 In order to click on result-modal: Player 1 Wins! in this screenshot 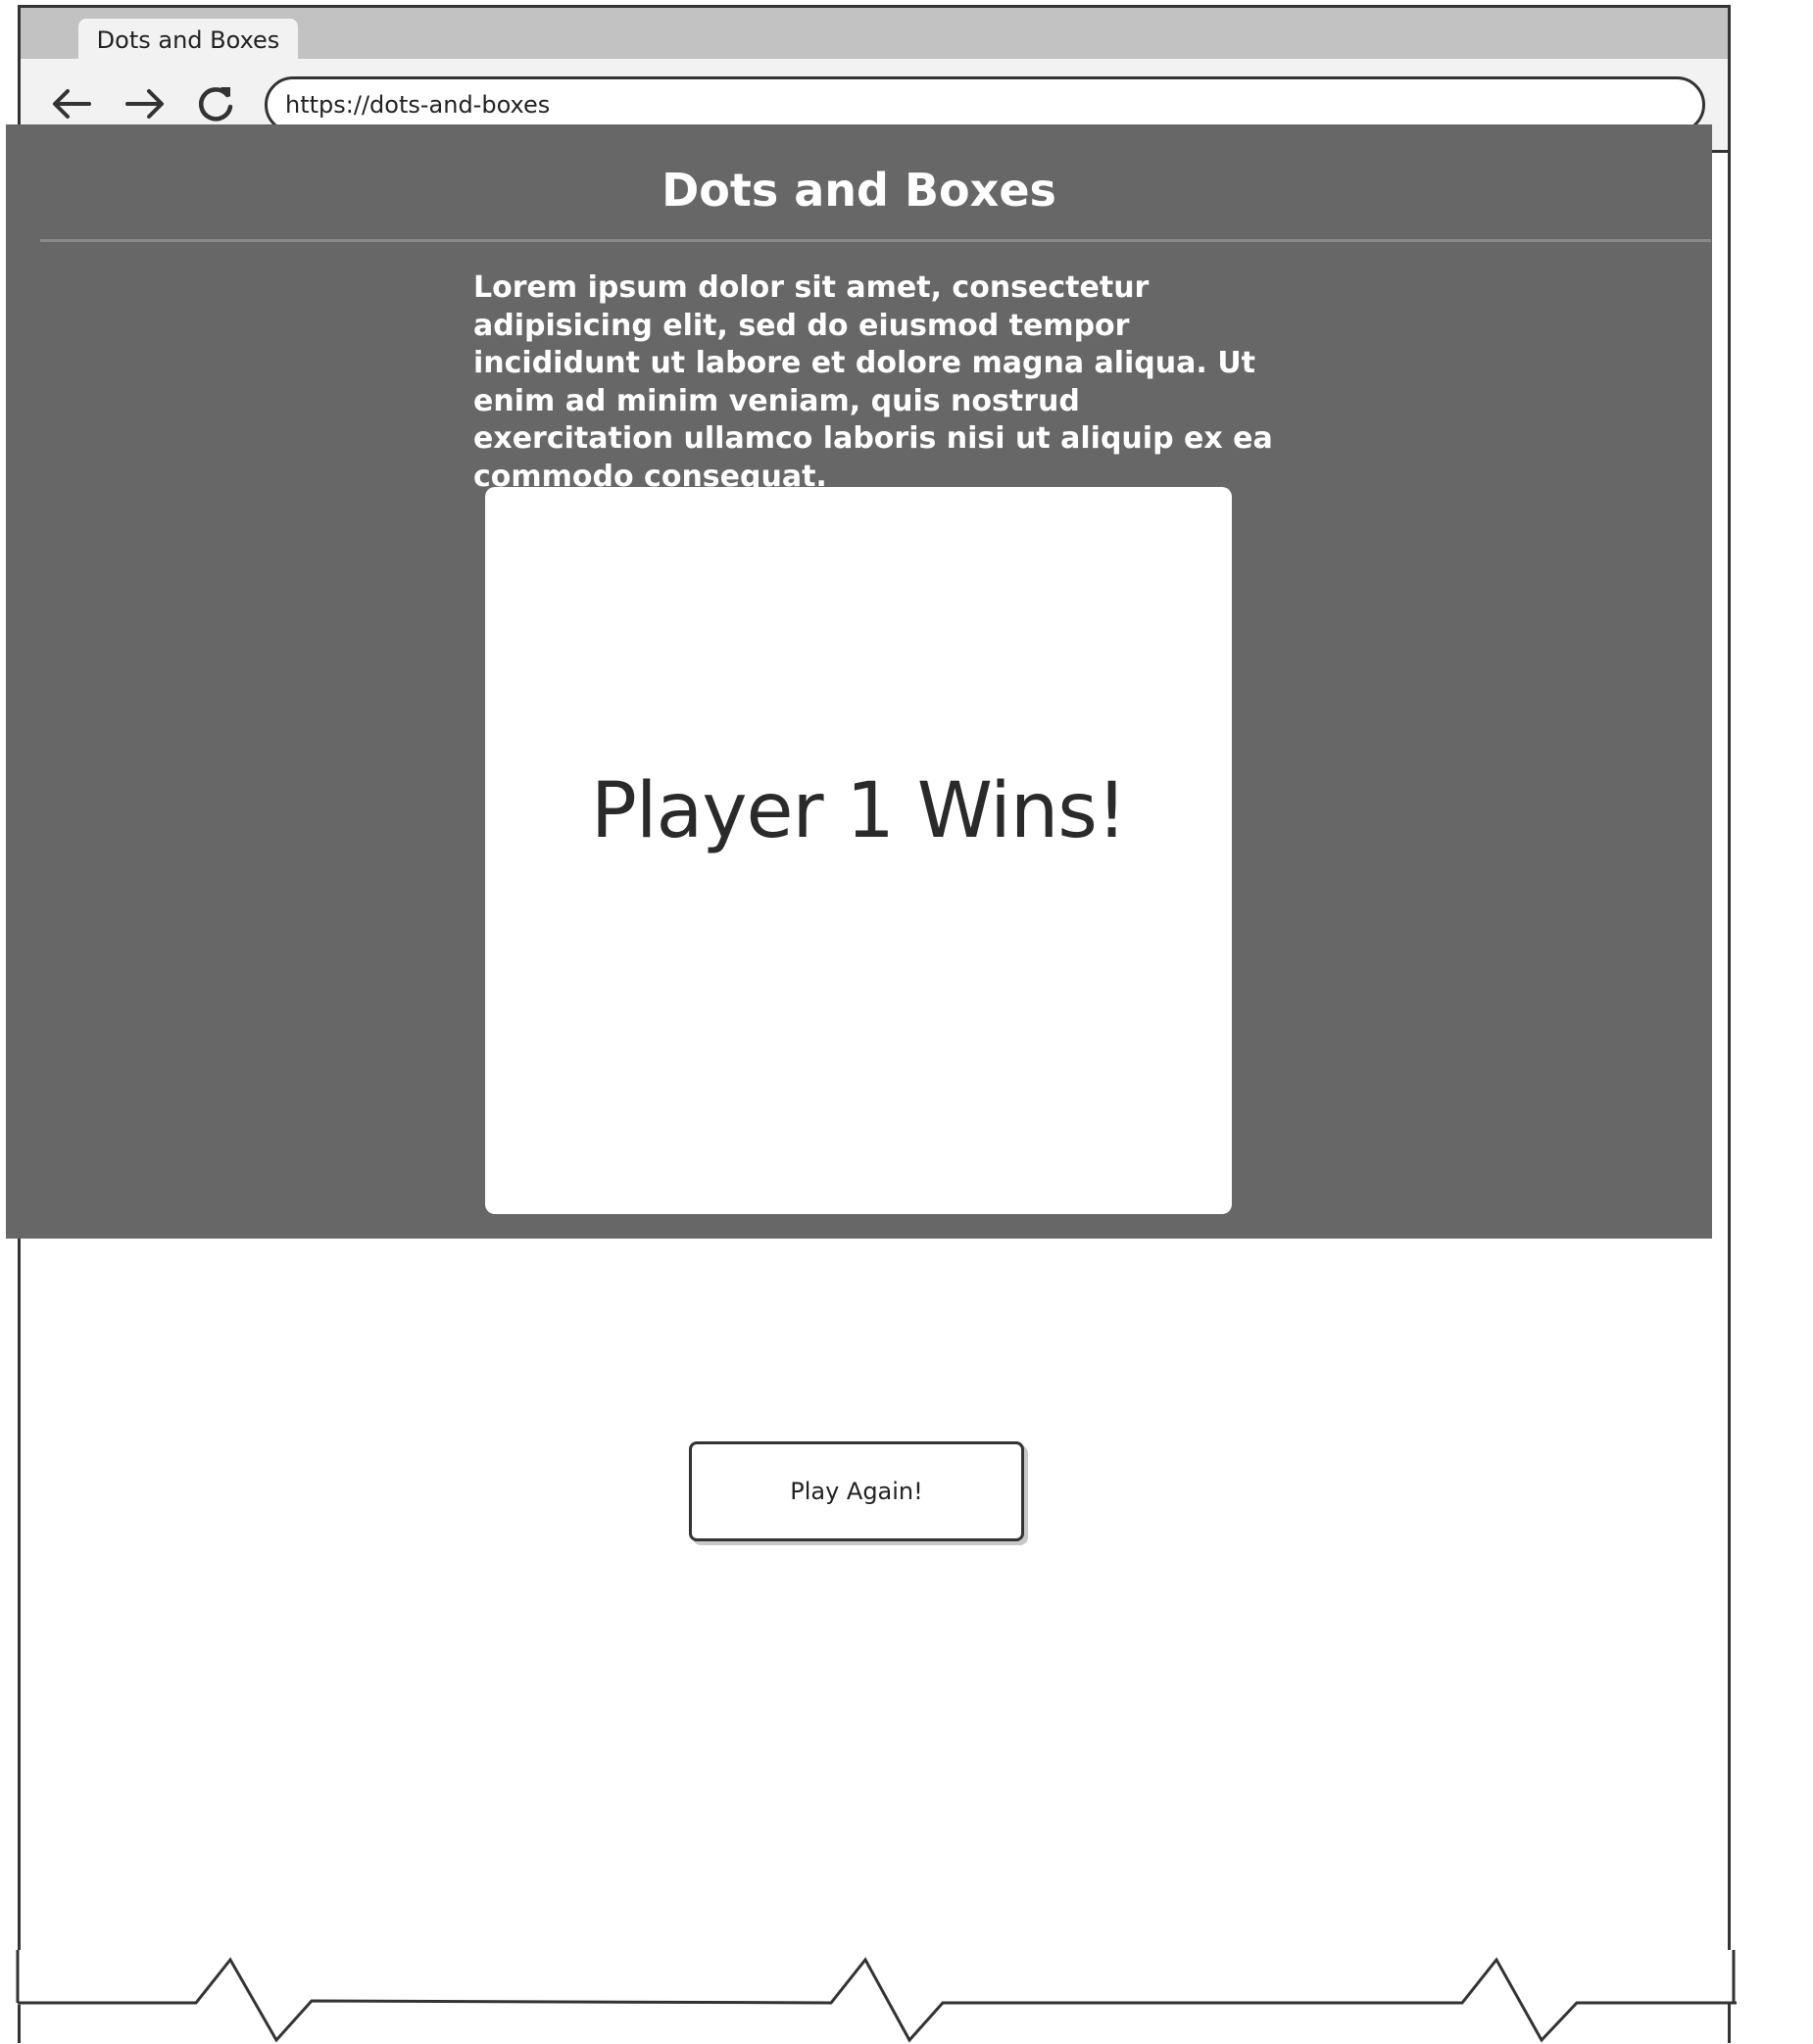, I will do `click(858, 851)`.